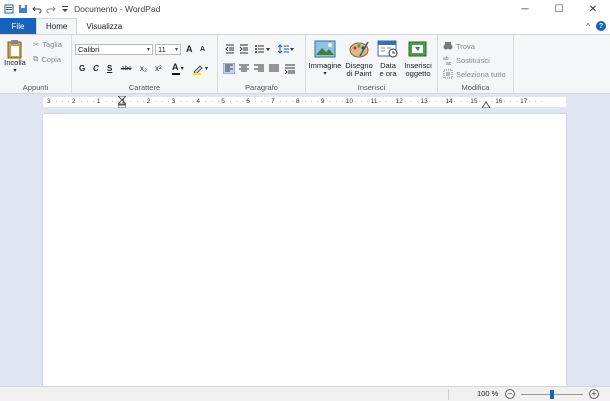 This screenshot has width=610, height=401. I want to click on ruler-number: 17, so click(524, 101).